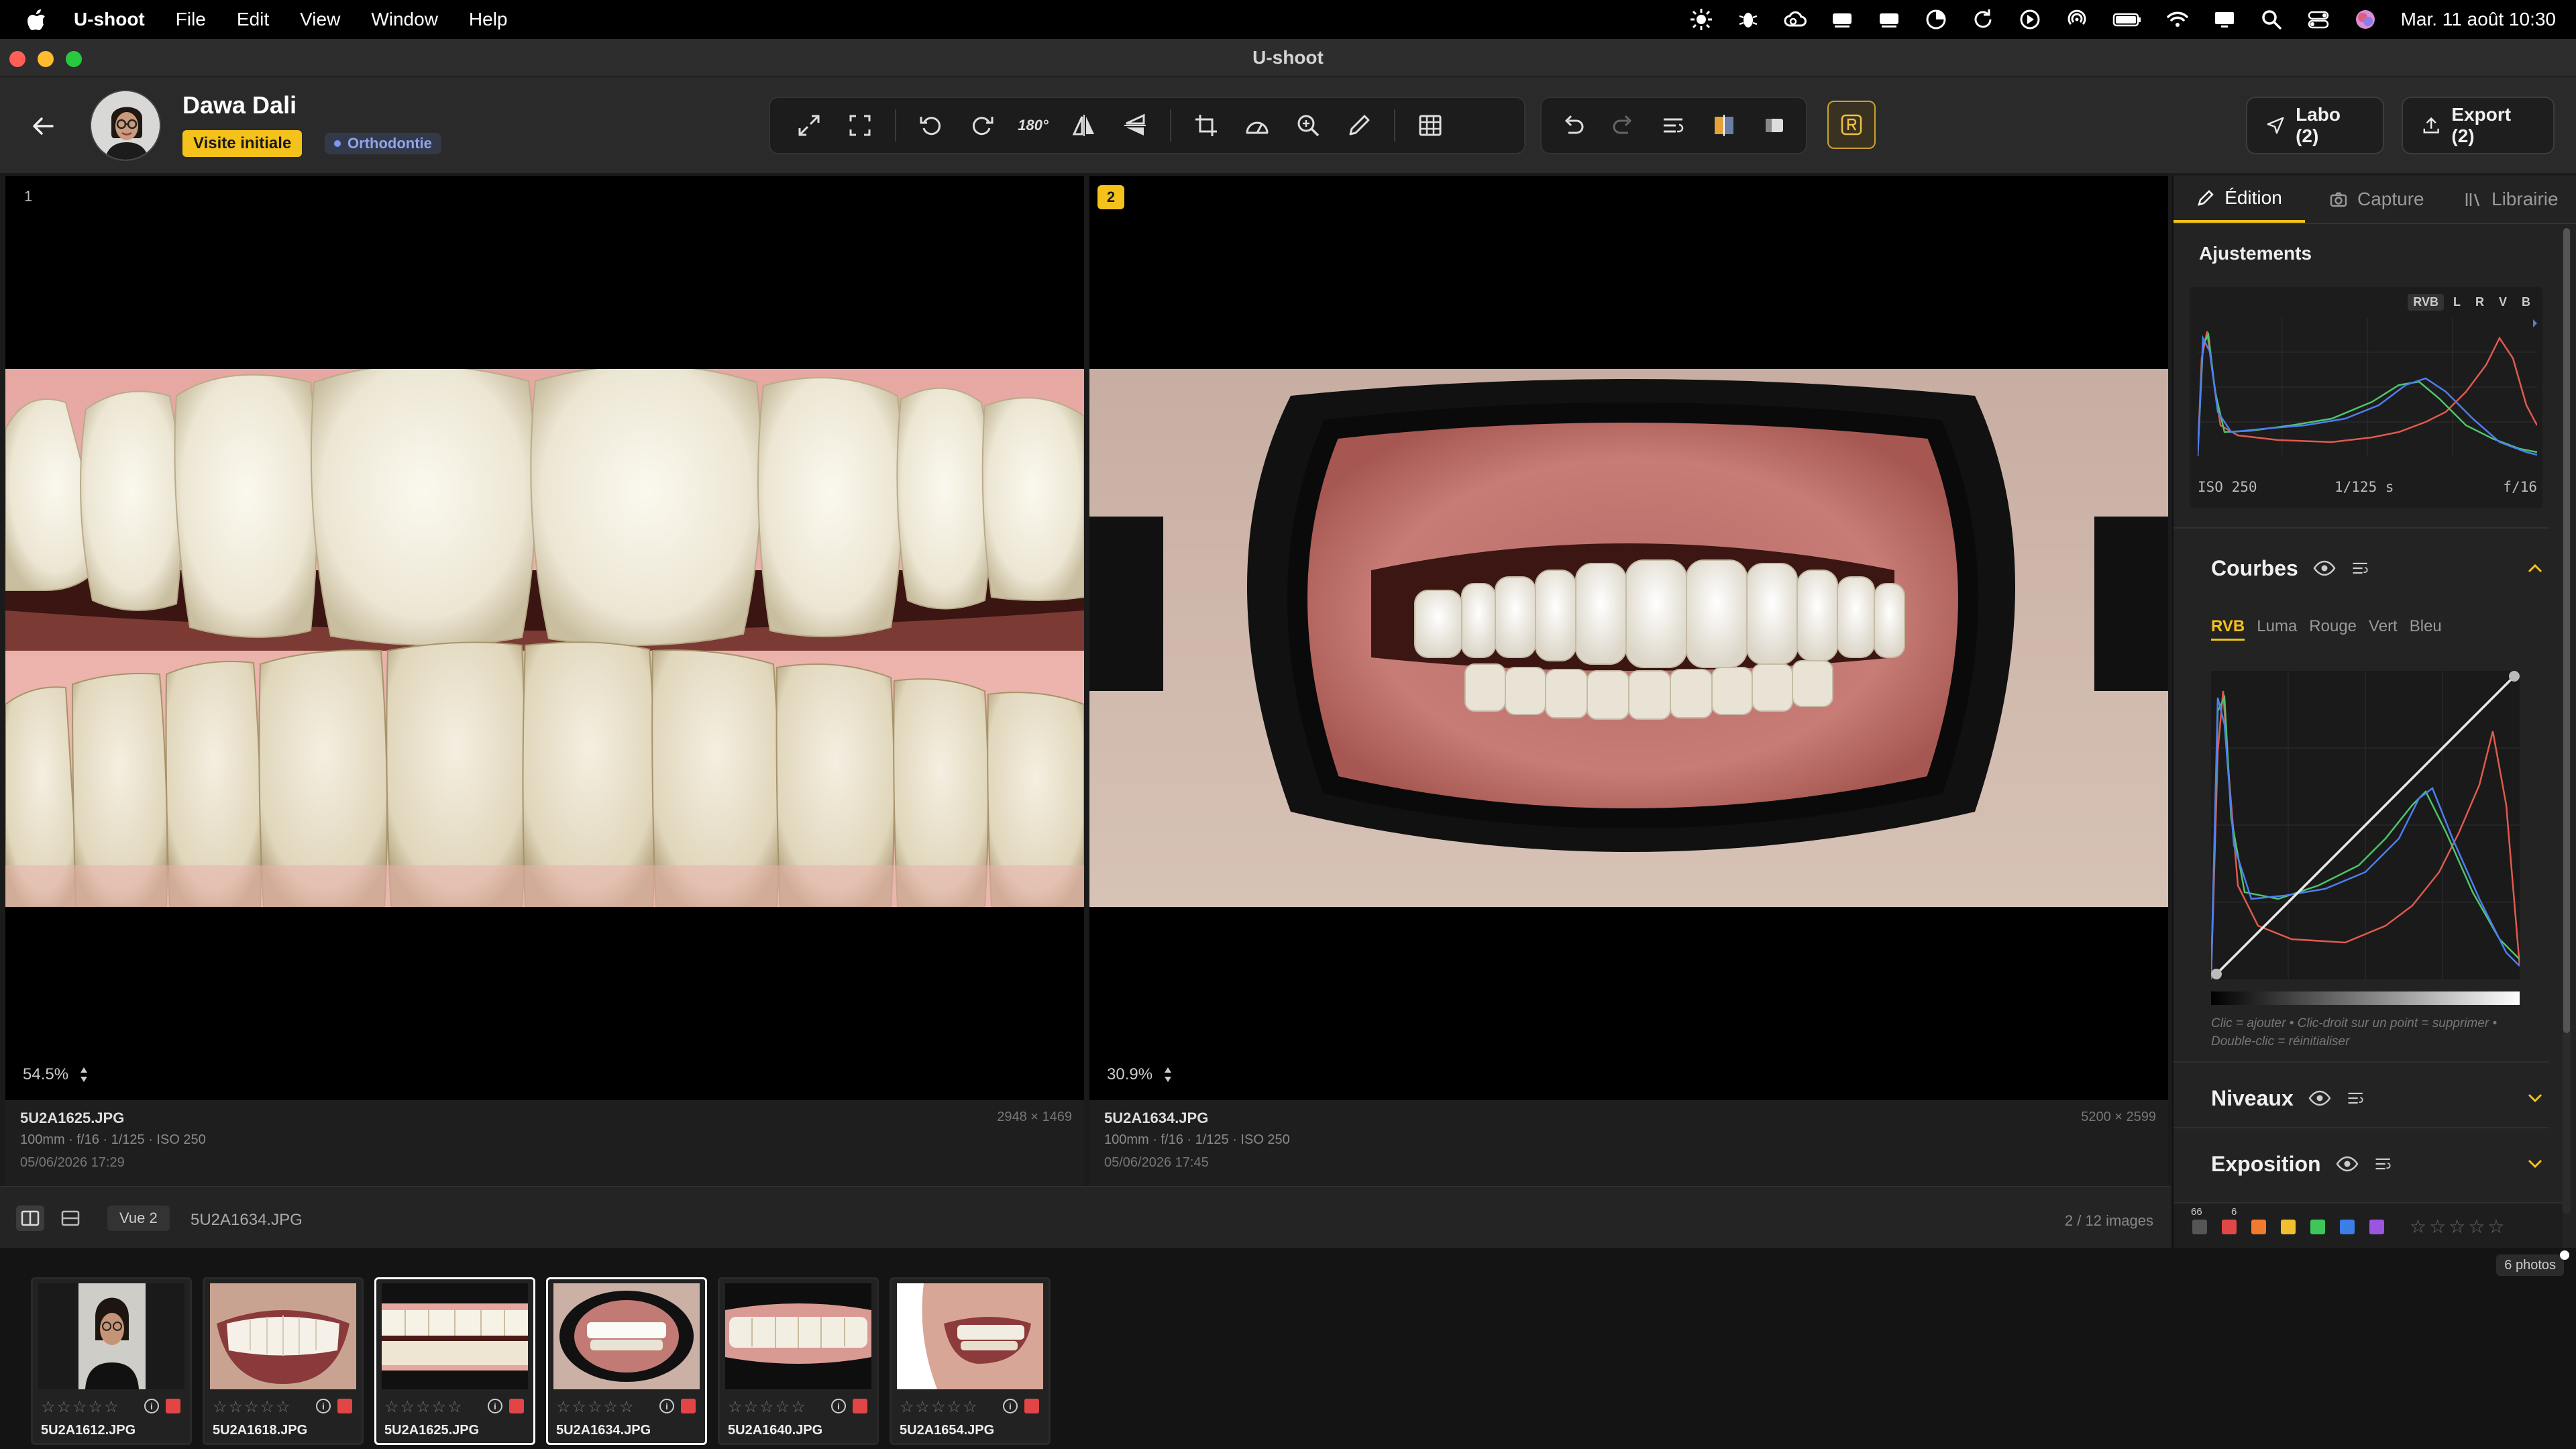 The image size is (2576, 1449). Describe the element at coordinates (283, 1361) in the screenshot. I see `thumbnail: ☆☆☆☆☆ i 5U2A1618.JPG` at that location.